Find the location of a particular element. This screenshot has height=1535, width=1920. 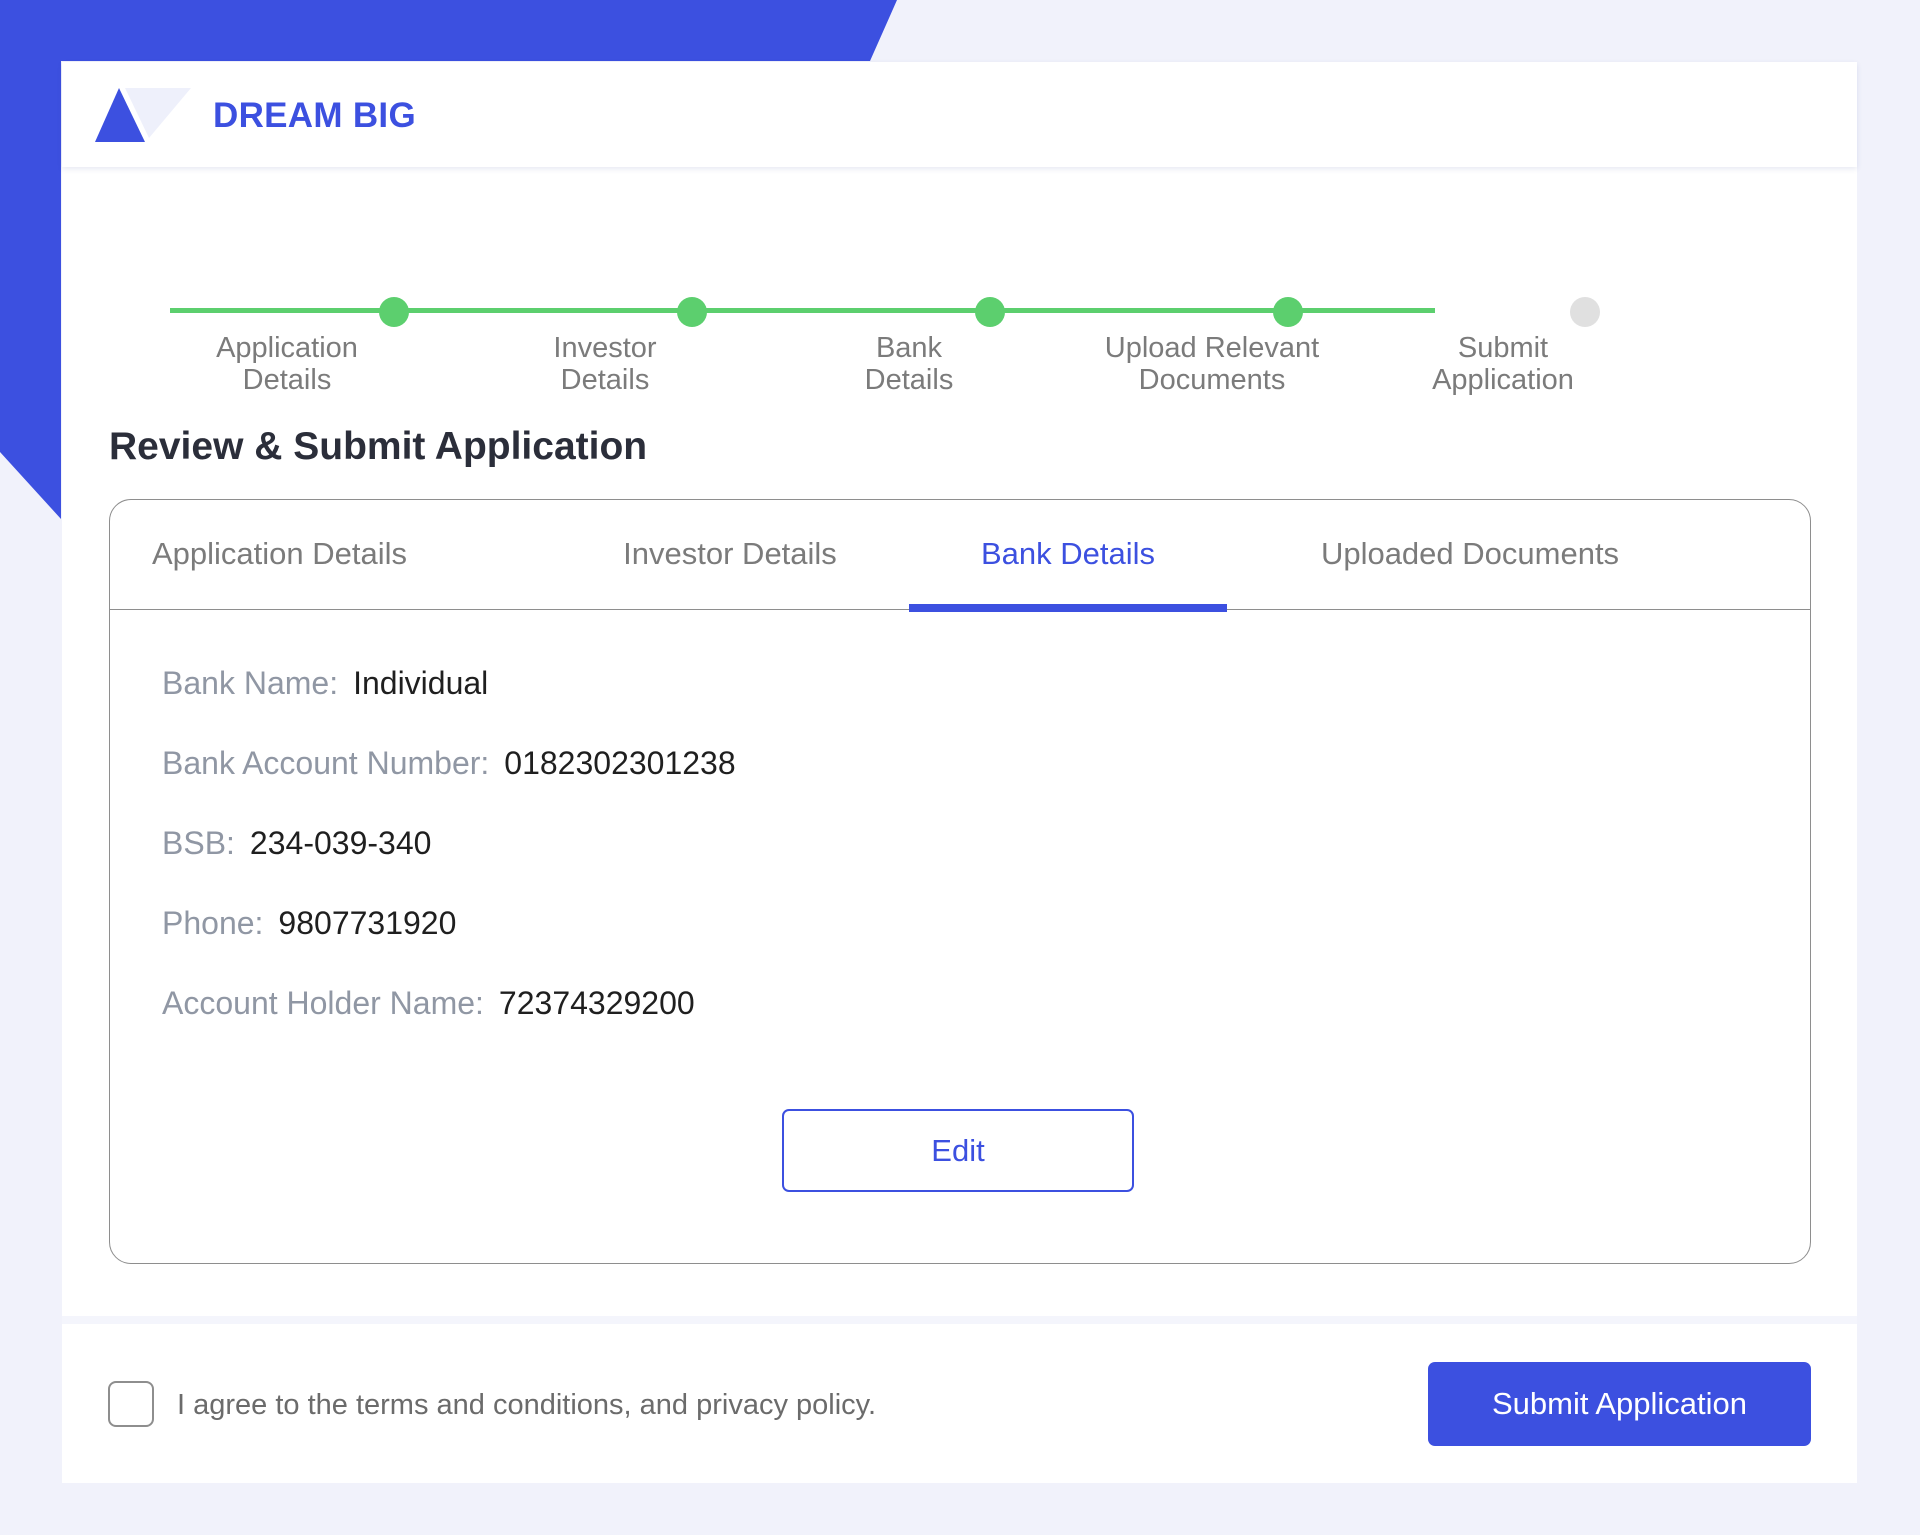

field-label: Bank Name: is located at coordinates (250, 683).